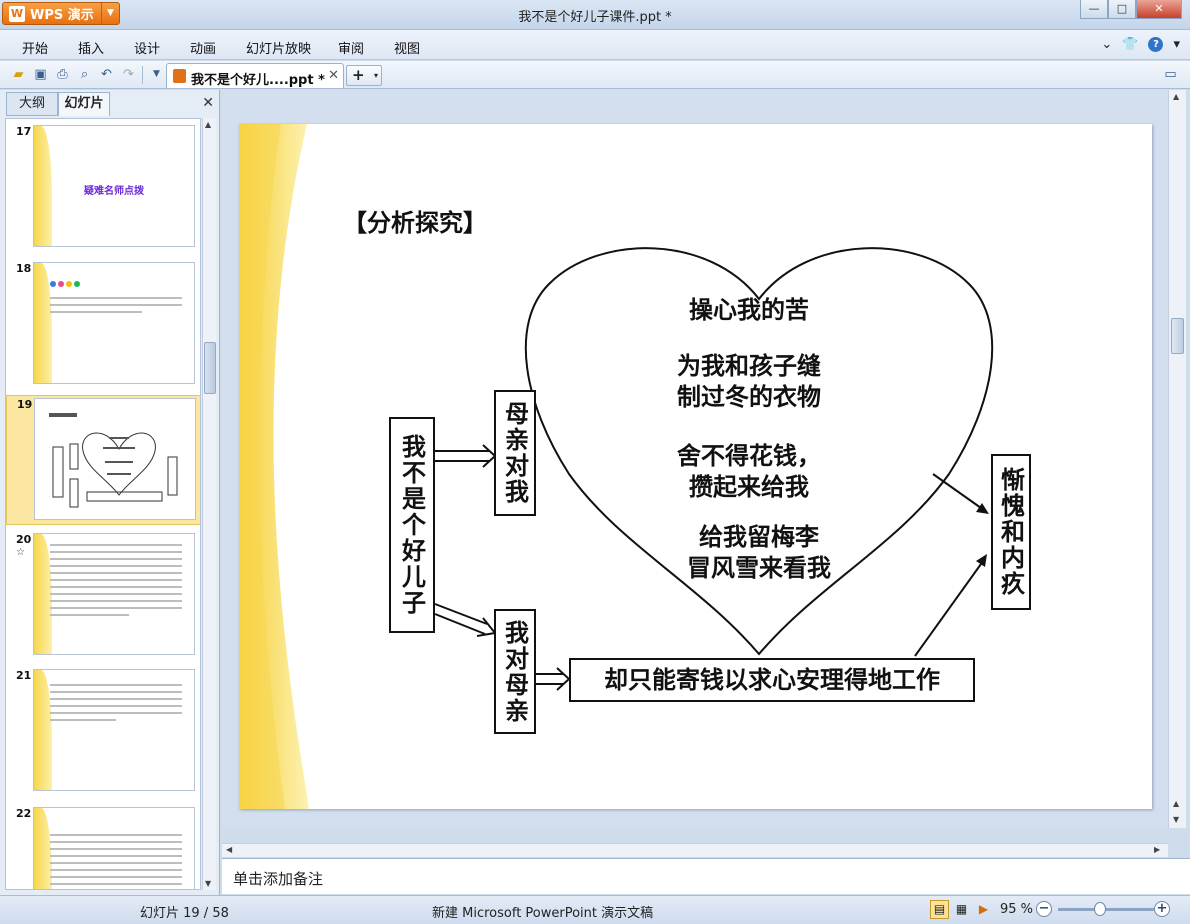 Image resolution: width=1190 pixels, height=924 pixels. What do you see at coordinates (1100, 909) in the screenshot?
I see `zoom-slider-handle` at bounding box center [1100, 909].